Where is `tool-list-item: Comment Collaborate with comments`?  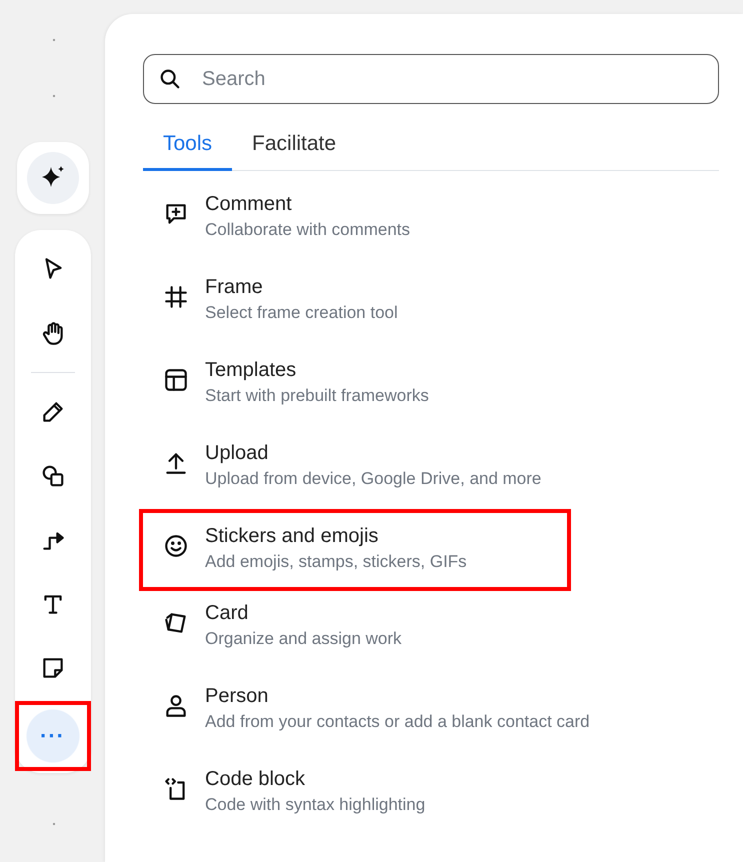 tool-list-item: Comment Collaborate with comments is located at coordinates (324, 224).